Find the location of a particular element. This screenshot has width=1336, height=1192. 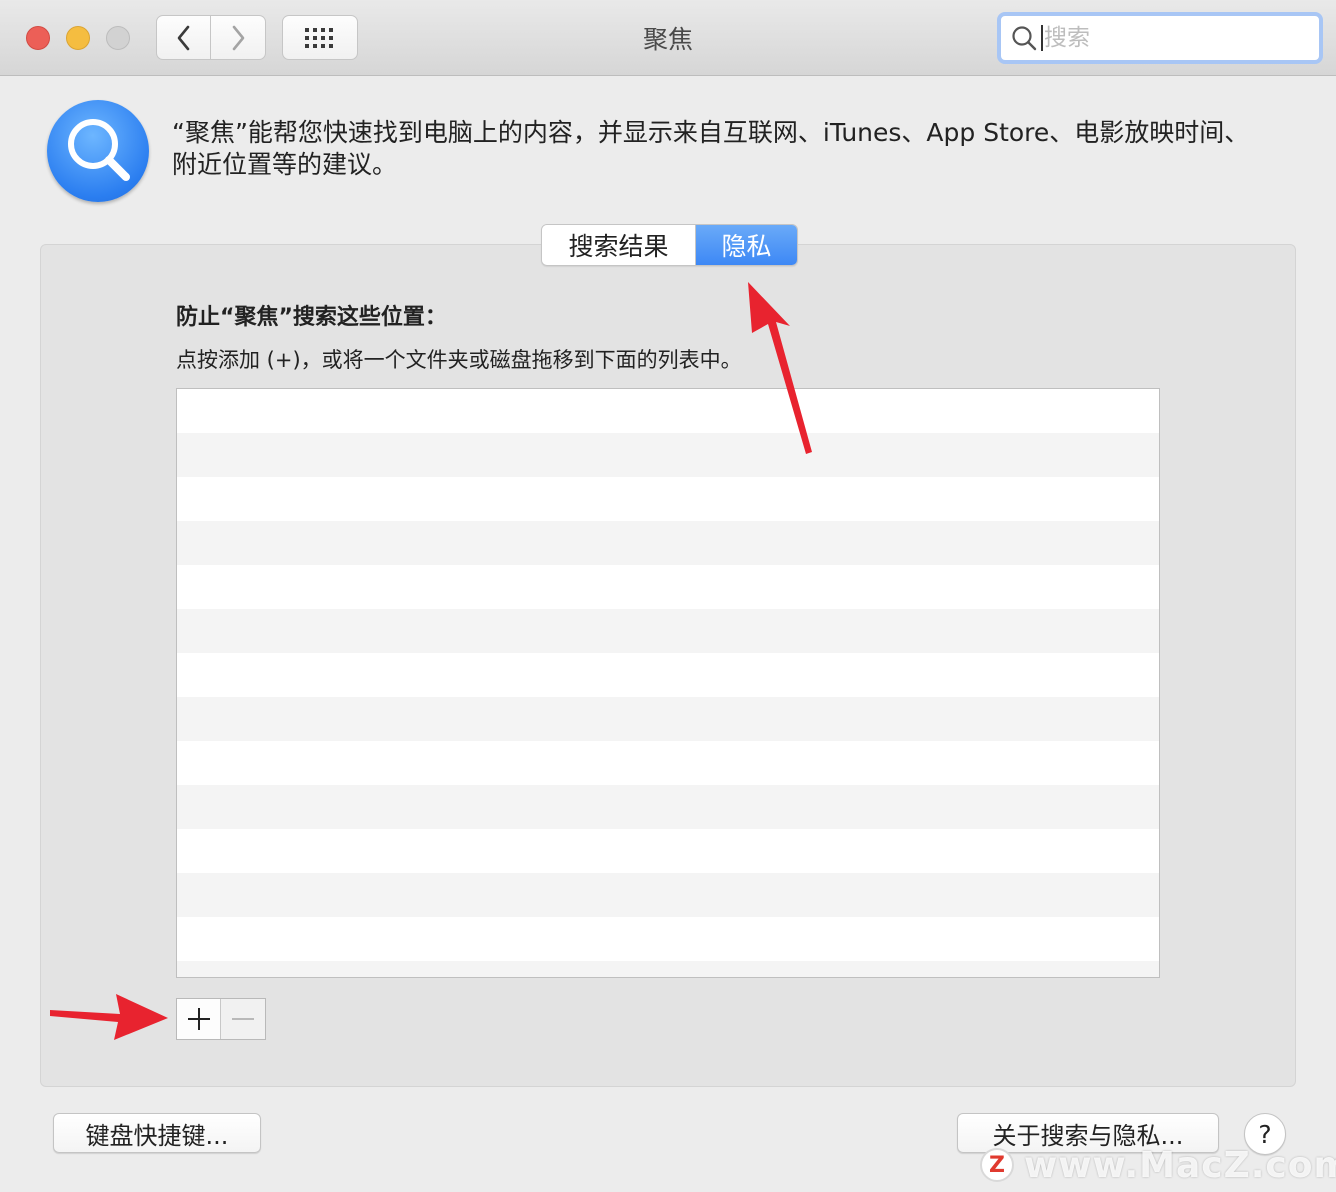

plus-icon is located at coordinates (198, 1019).